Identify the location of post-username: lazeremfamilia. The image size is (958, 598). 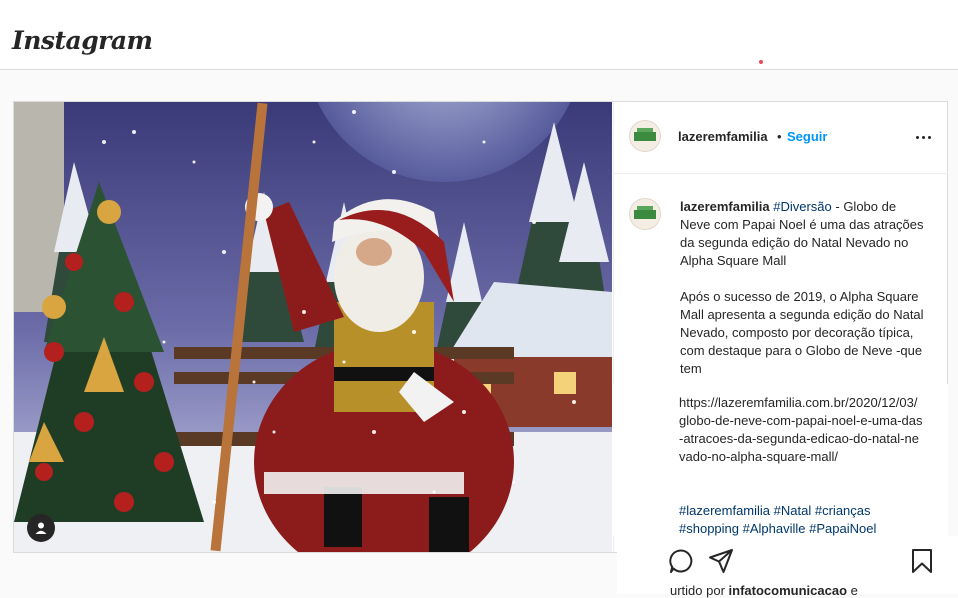
(723, 136).